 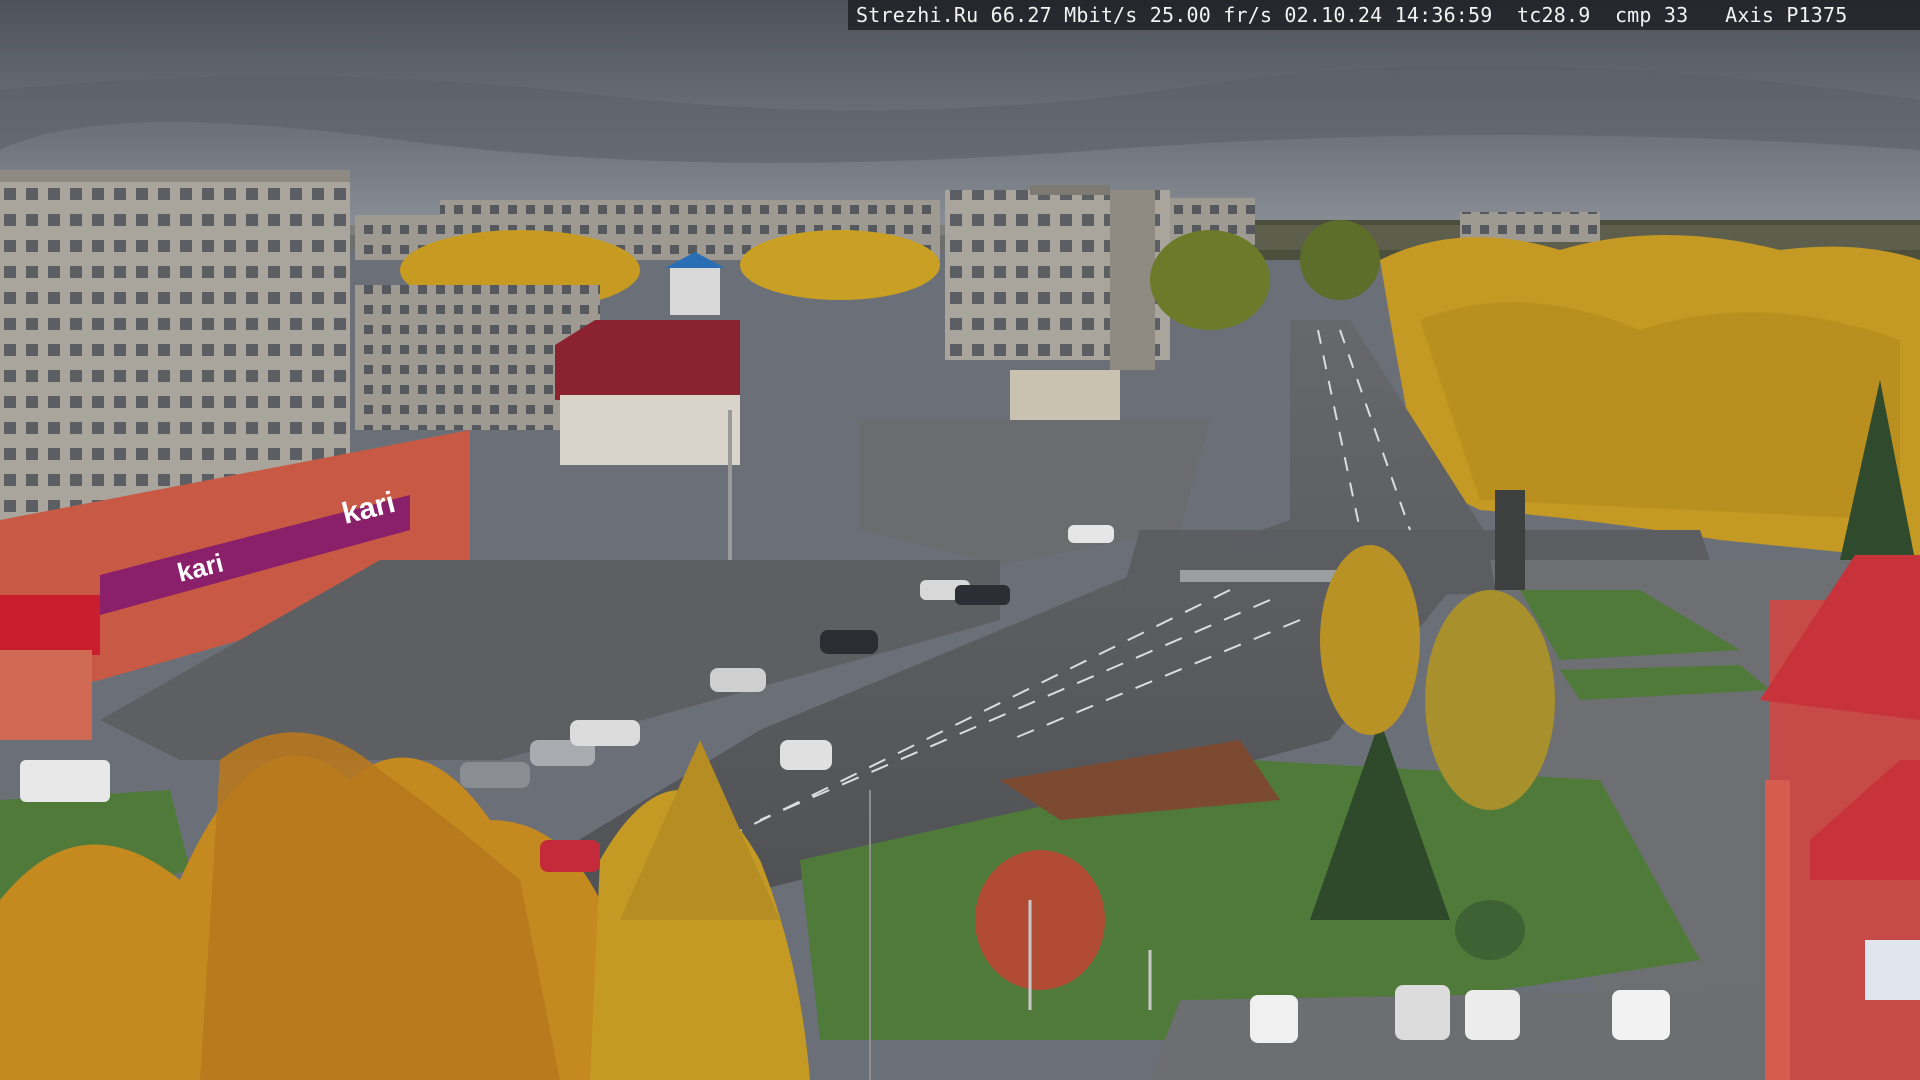 What do you see at coordinates (50, 625) in the screenshot?
I see `red-awning` at bounding box center [50, 625].